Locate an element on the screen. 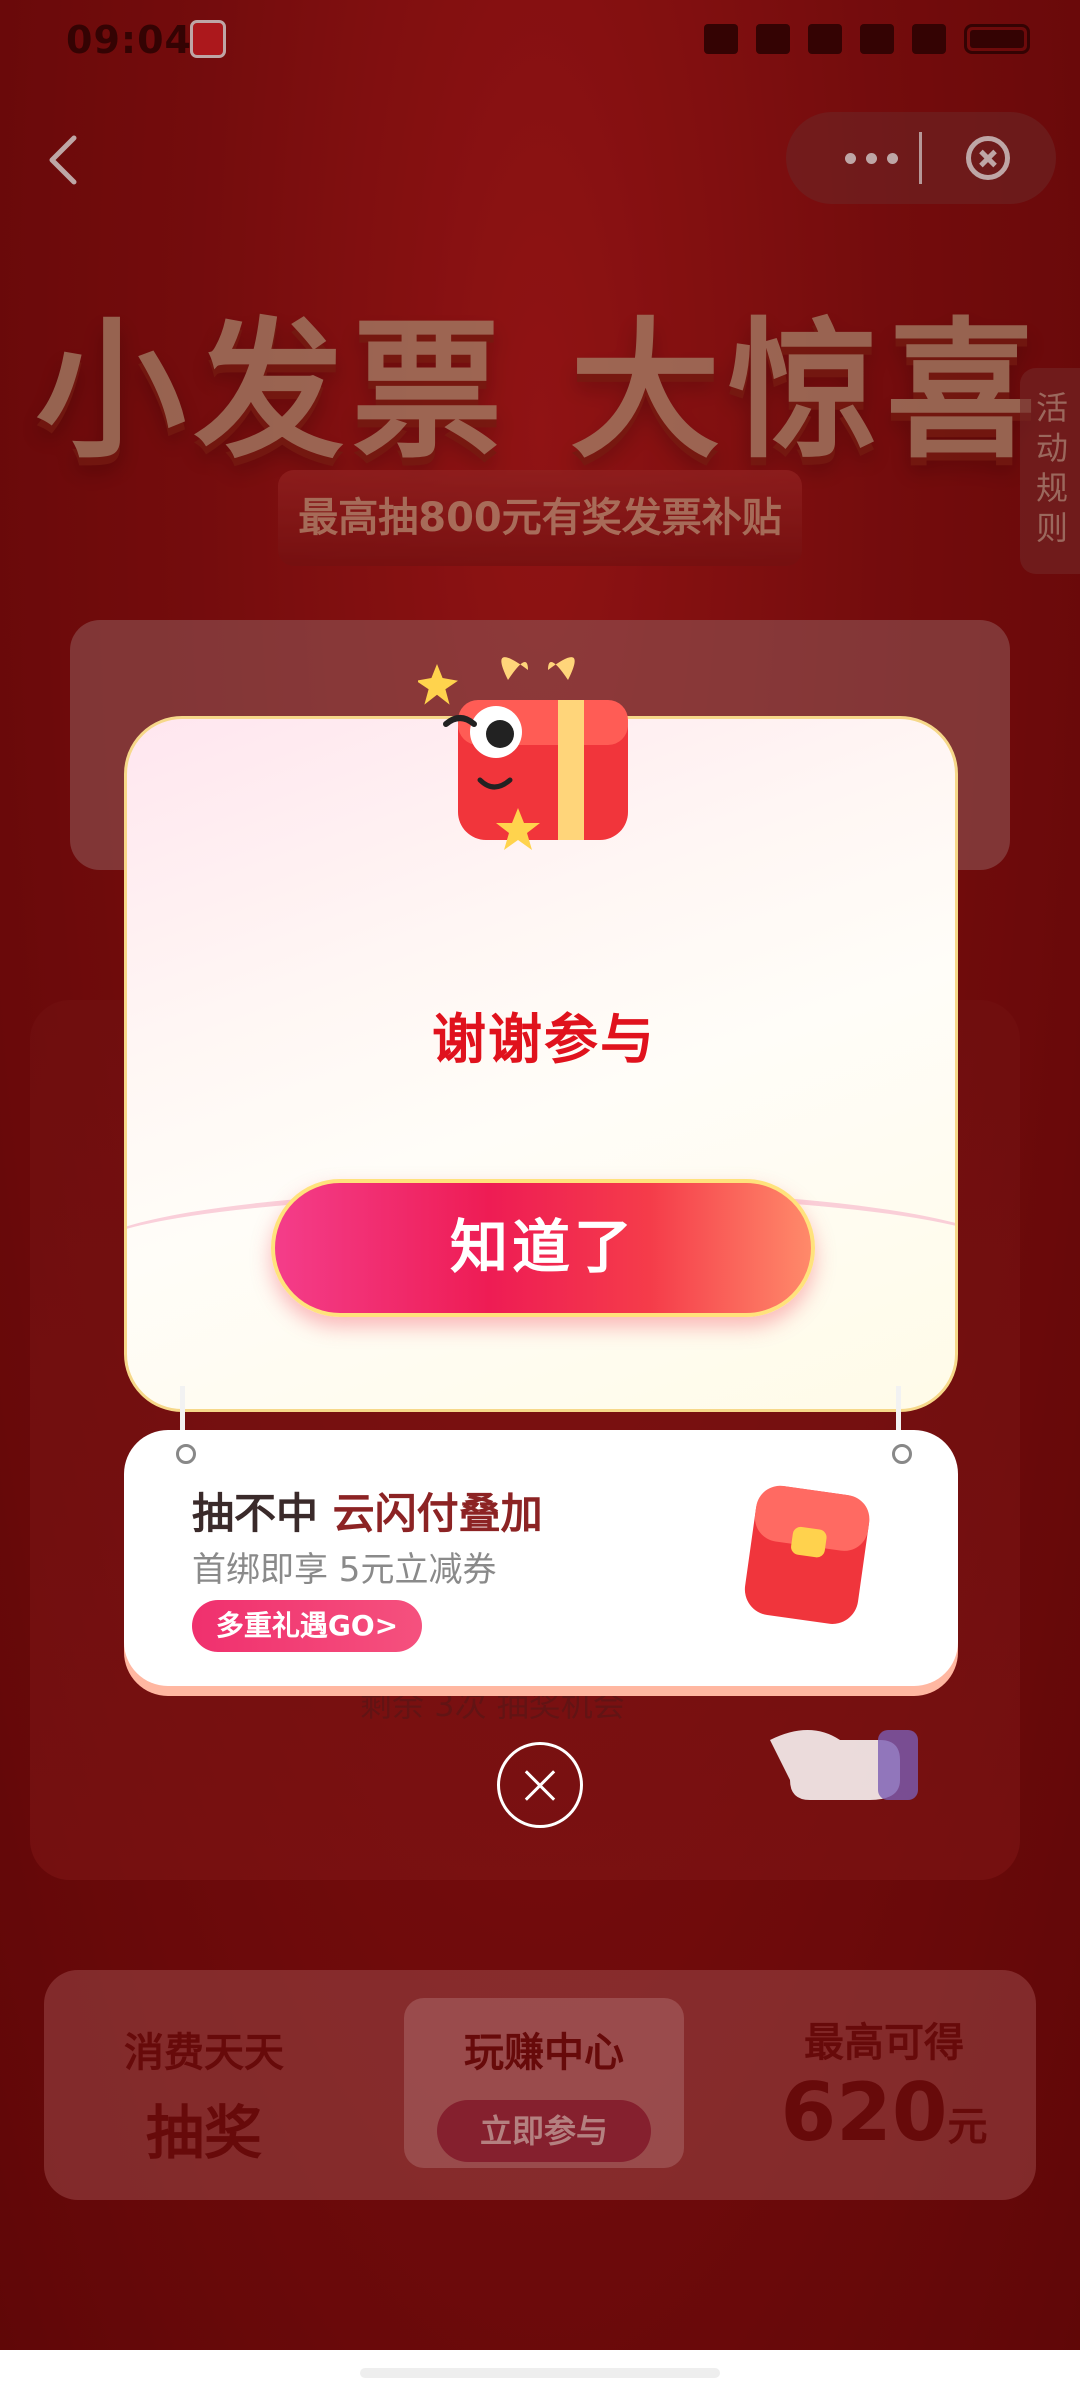  promo-heading-part1: 抽不中 is located at coordinates (255, 1513).